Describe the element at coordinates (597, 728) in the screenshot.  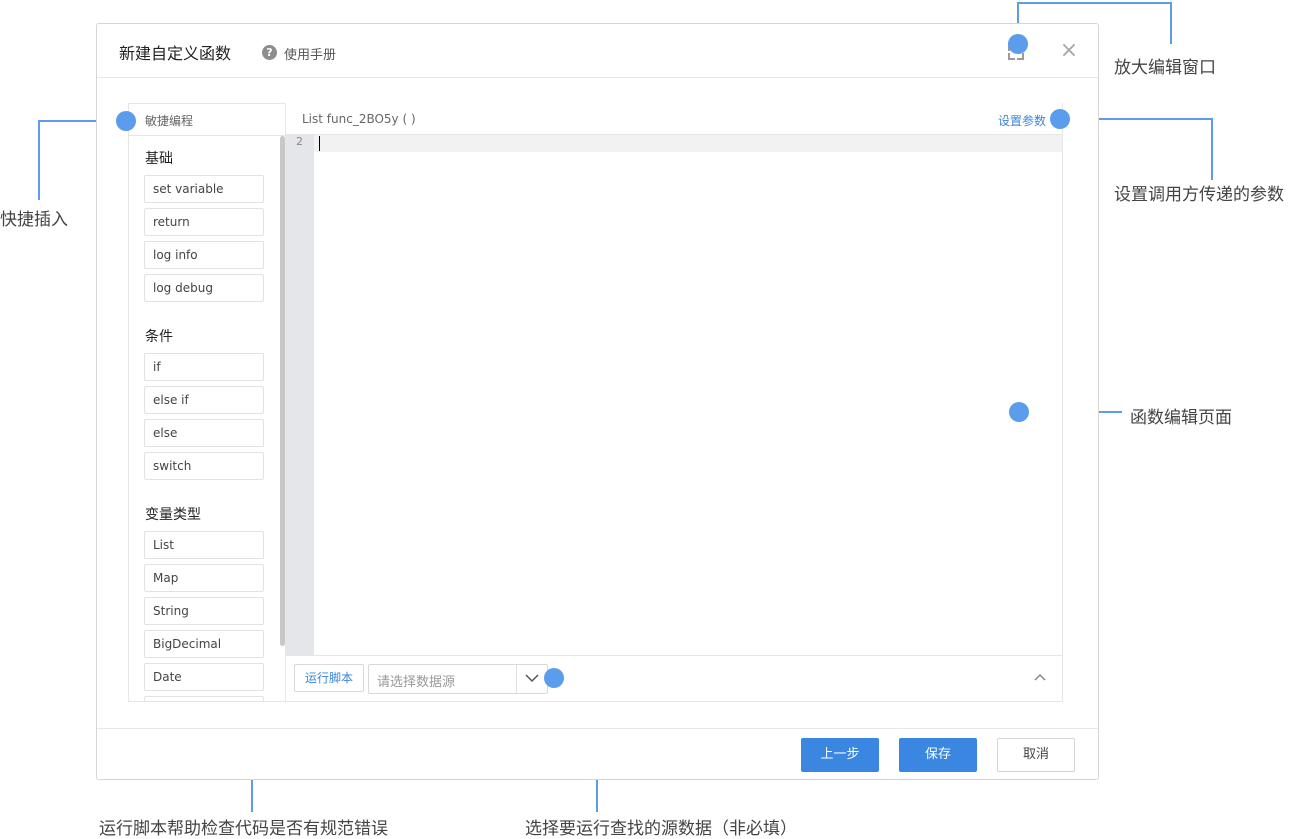
I see `footer-divider` at that location.